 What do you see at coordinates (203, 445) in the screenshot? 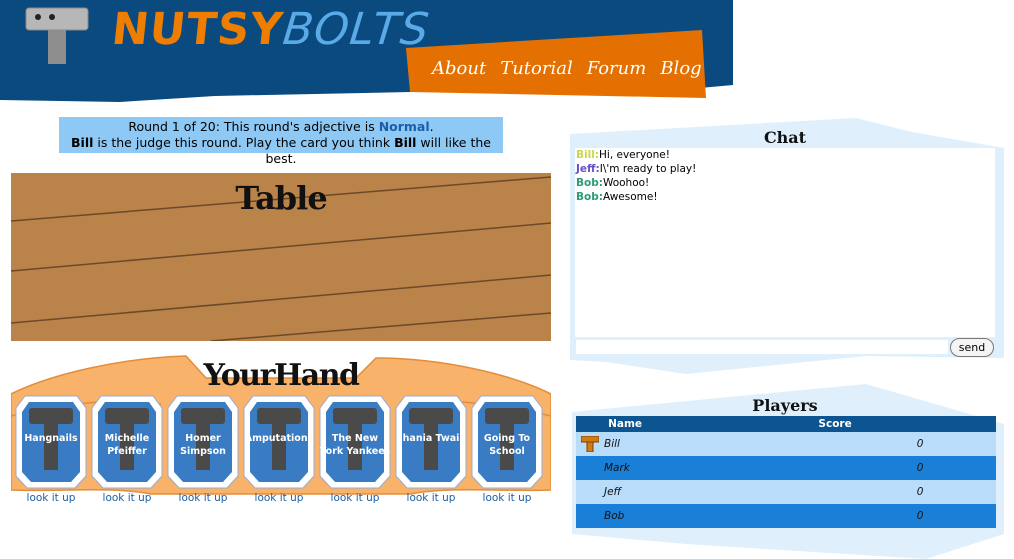
I see `card-label: Homer Simpson` at bounding box center [203, 445].